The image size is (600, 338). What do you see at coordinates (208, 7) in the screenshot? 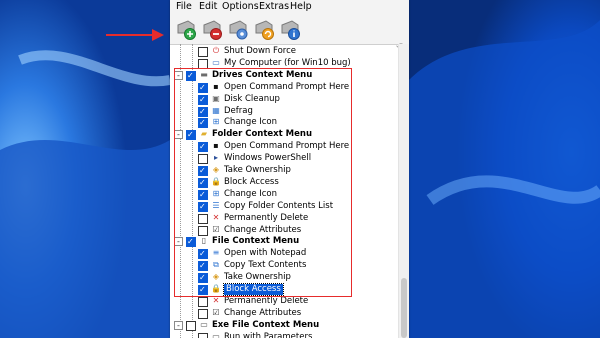
I see `menu-edit: Edit` at bounding box center [208, 7].